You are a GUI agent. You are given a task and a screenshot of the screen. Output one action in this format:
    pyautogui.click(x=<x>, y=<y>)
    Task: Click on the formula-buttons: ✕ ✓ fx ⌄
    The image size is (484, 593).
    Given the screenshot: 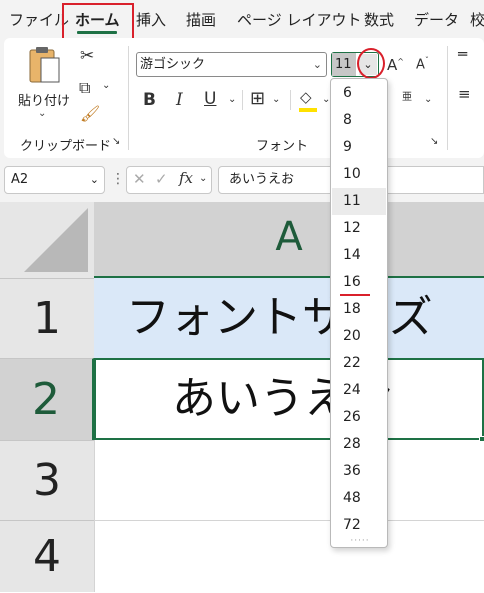 What is the action you would take?
    pyautogui.click(x=169, y=180)
    